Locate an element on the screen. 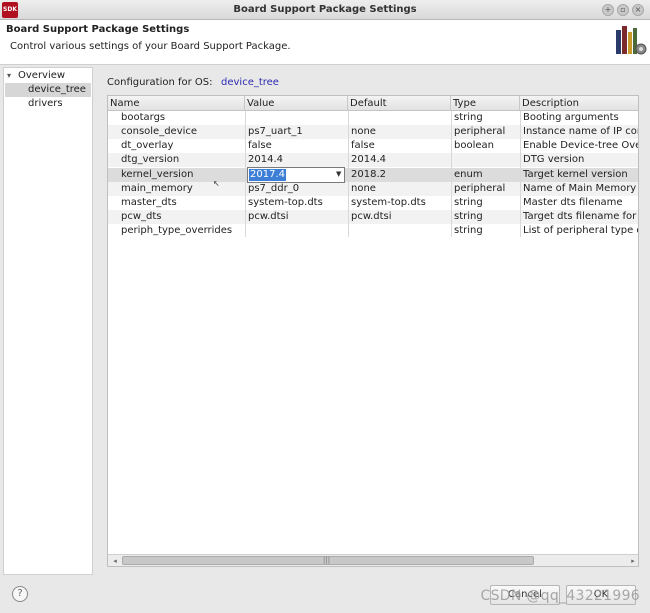  cell-description: Instance name of IP core f is located at coordinates (580, 131).